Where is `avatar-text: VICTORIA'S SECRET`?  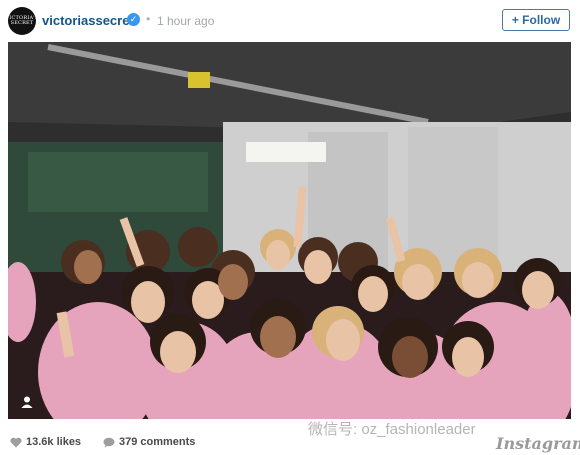 avatar-text: VICTORIA'S SECRET is located at coordinates (22, 20).